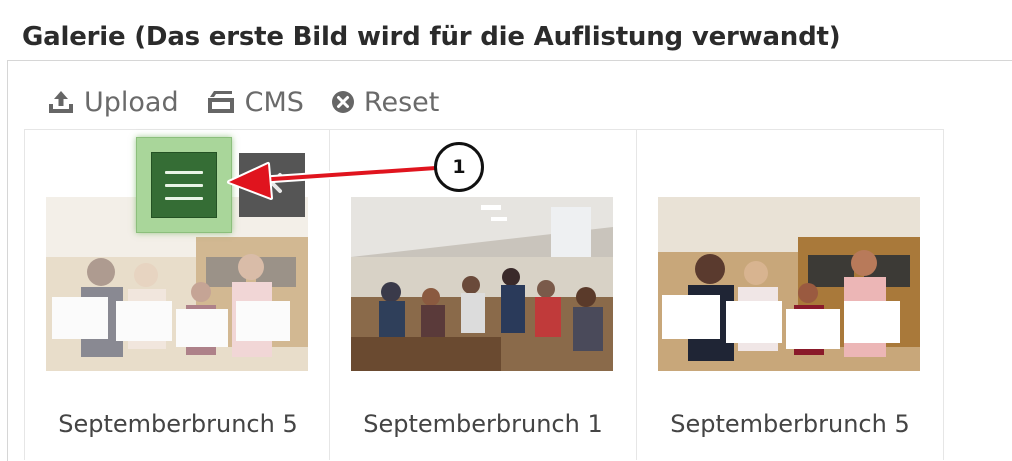 Image resolution: width=1012 pixels, height=461 pixels. Describe the element at coordinates (131, 102) in the screenshot. I see `upload-label: Upload` at that location.